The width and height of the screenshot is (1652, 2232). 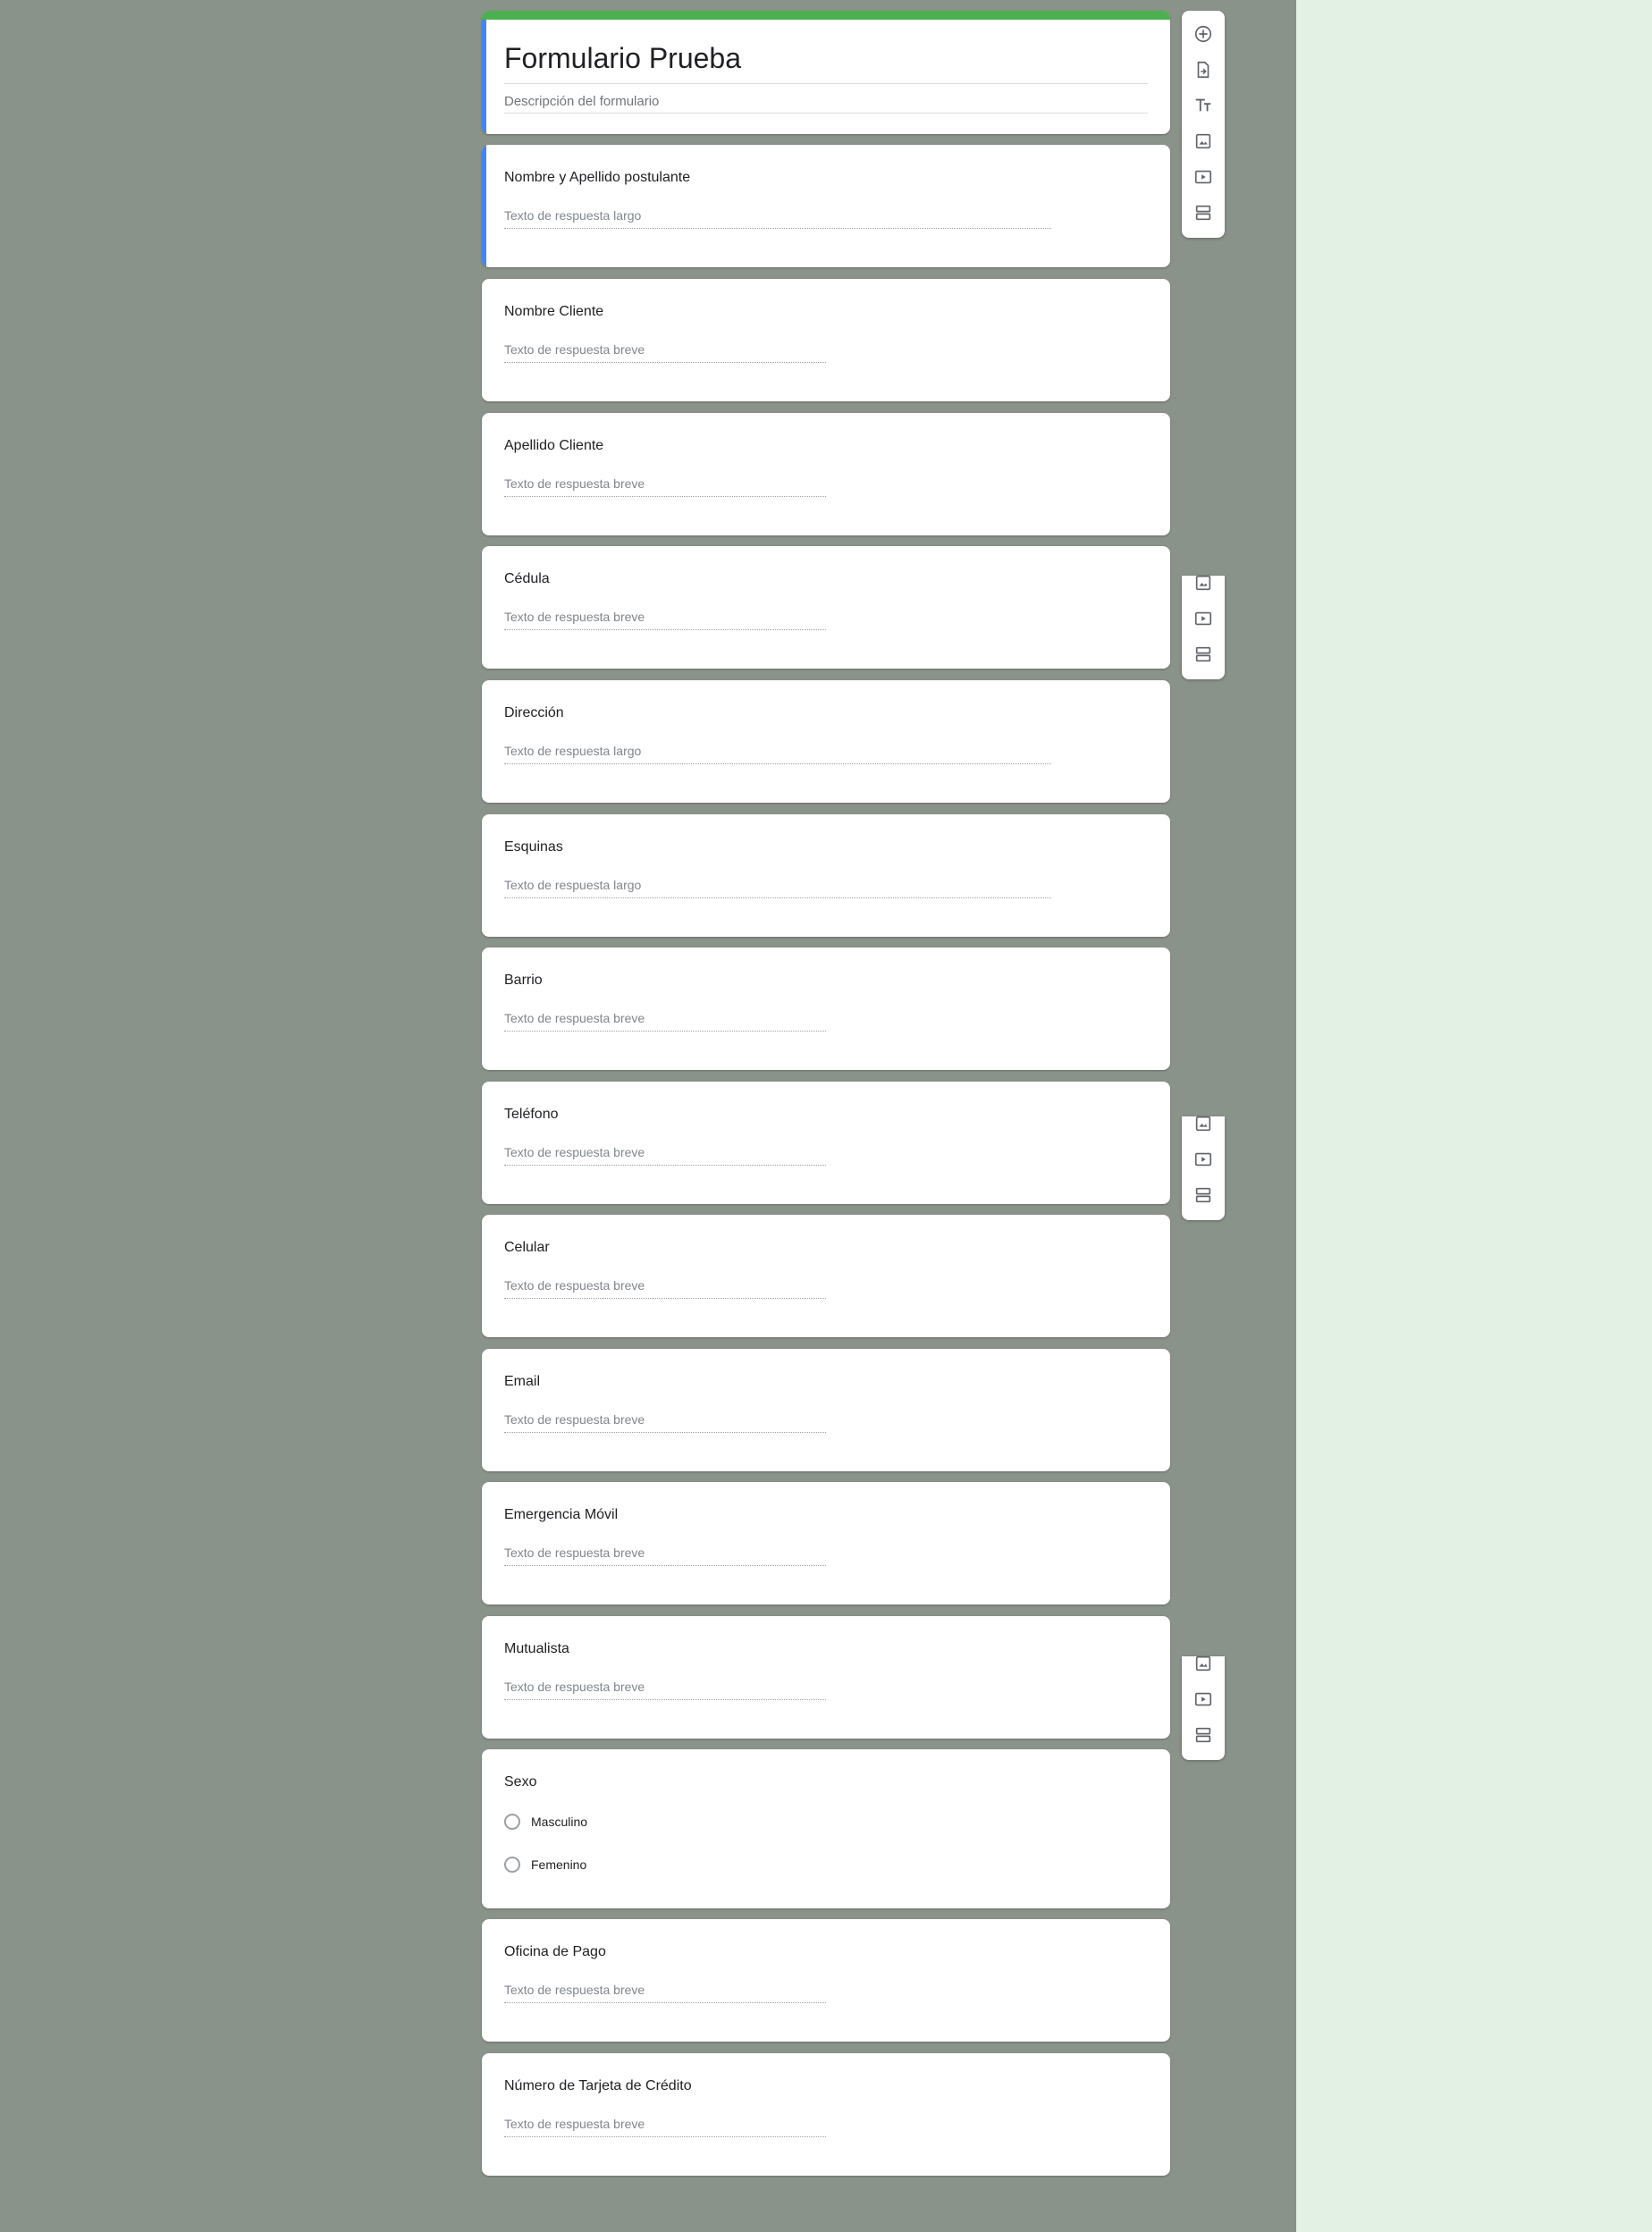 What do you see at coordinates (527, 579) in the screenshot?
I see `question-title: Cédula` at bounding box center [527, 579].